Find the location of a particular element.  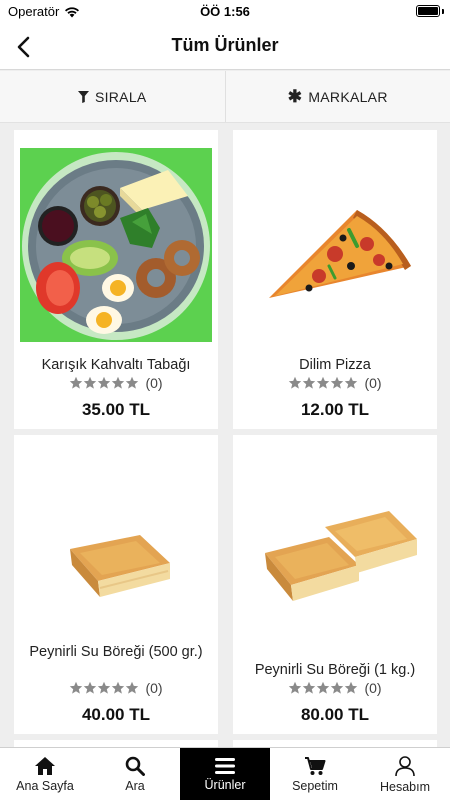

tab-label: Ürünler is located at coordinates (225, 784).